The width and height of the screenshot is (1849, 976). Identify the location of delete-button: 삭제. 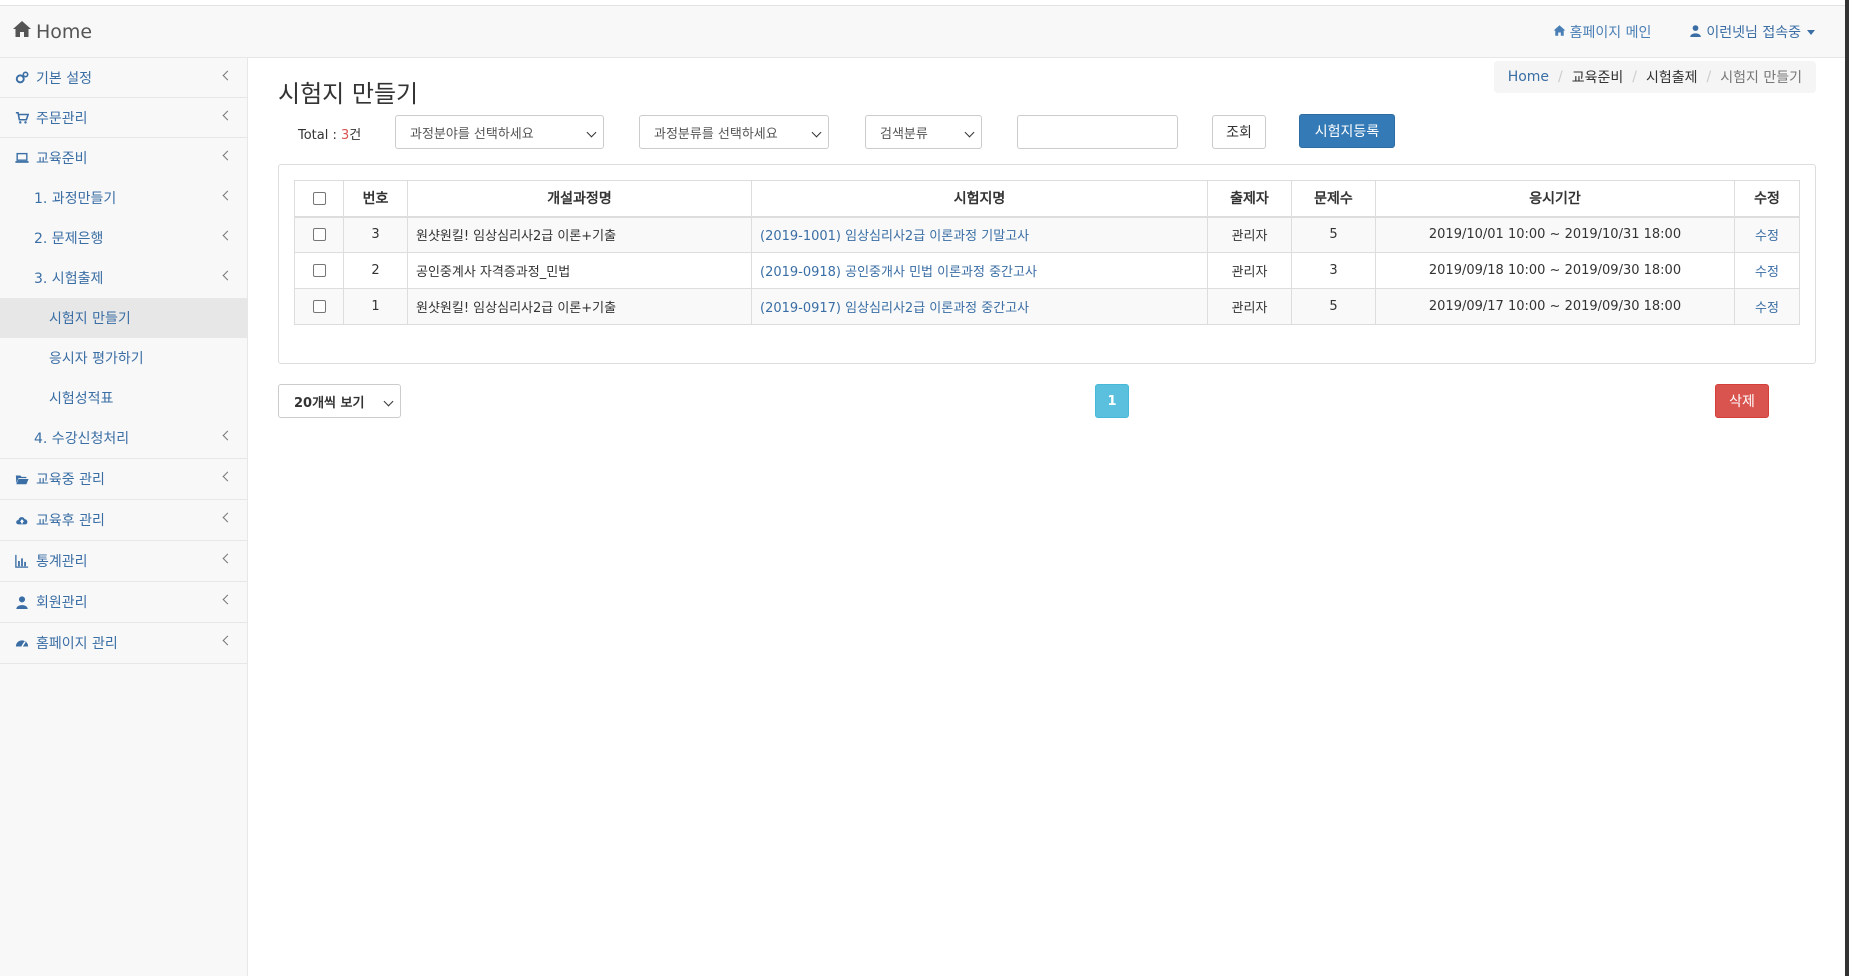
(1742, 401).